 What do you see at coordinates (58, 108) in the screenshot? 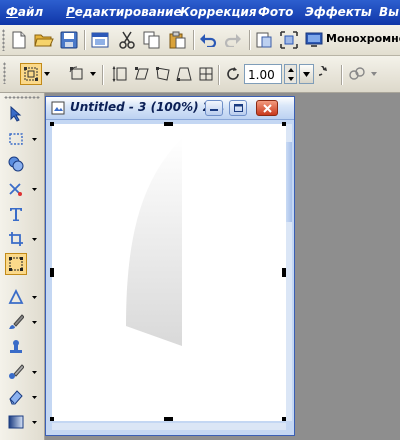
I see `document-icon` at bounding box center [58, 108].